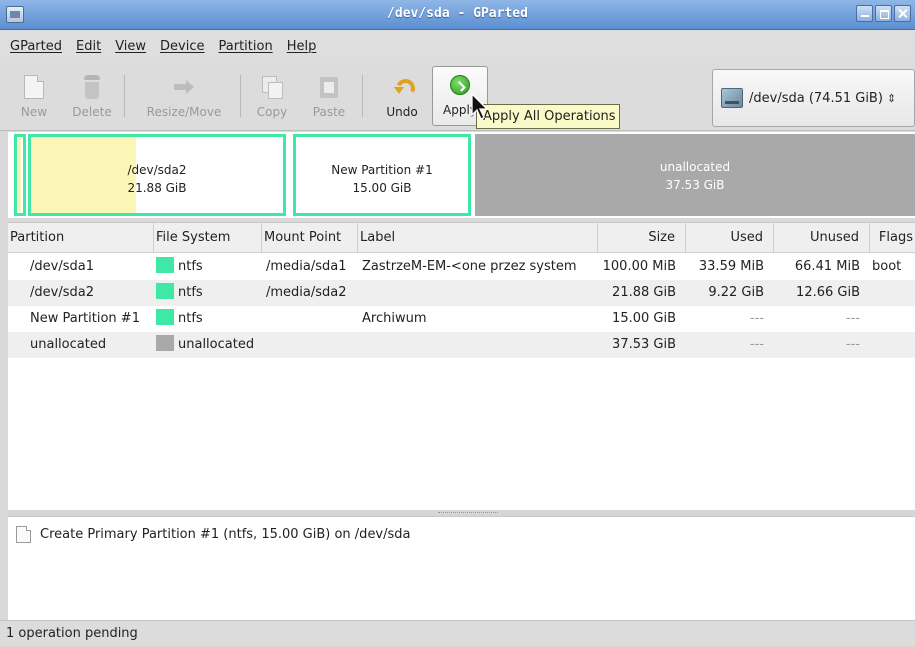 The image size is (915, 647). Describe the element at coordinates (382, 179) in the screenshot. I see `disk-map-new-label: New Partition #1 15.00 GiB` at that location.